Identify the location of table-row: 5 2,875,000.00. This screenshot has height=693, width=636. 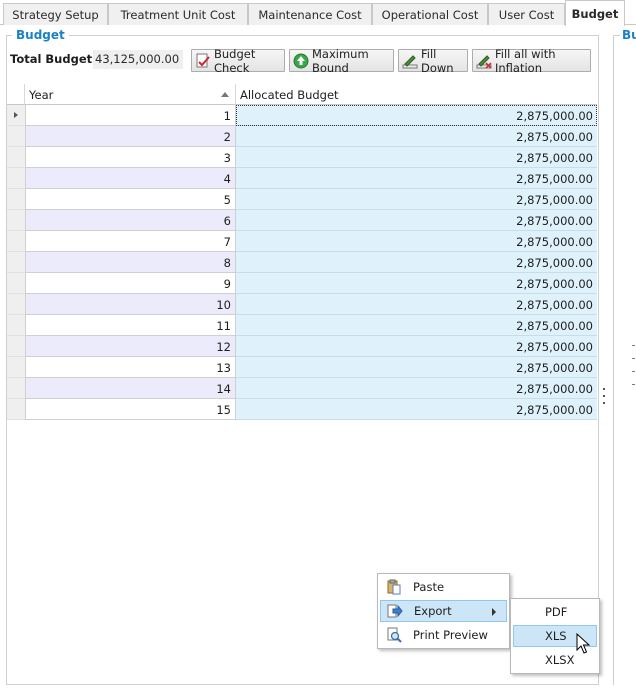
(302, 199).